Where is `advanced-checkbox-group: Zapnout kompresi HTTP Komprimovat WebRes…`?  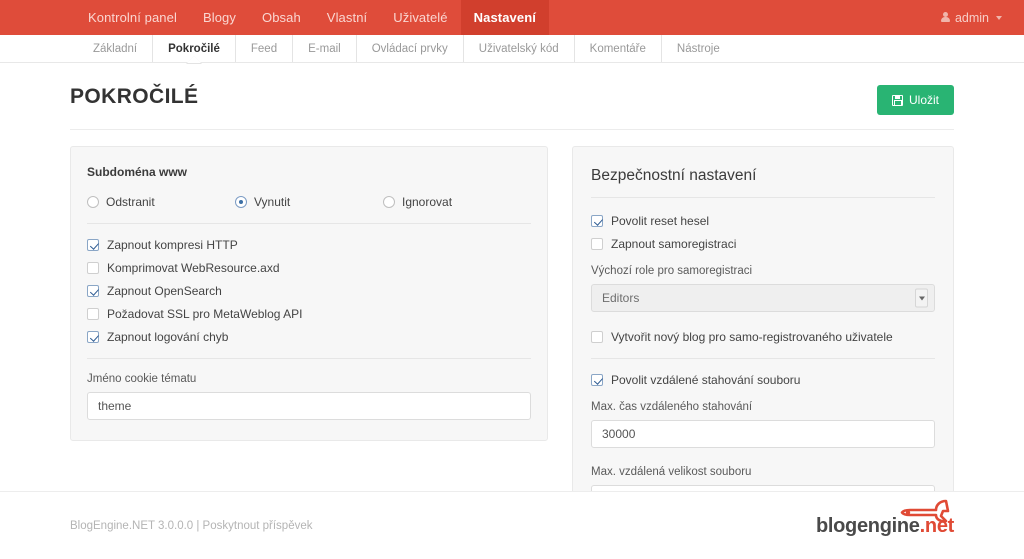 advanced-checkbox-group: Zapnout kompresi HTTP Komprimovat WebRes… is located at coordinates (309, 291).